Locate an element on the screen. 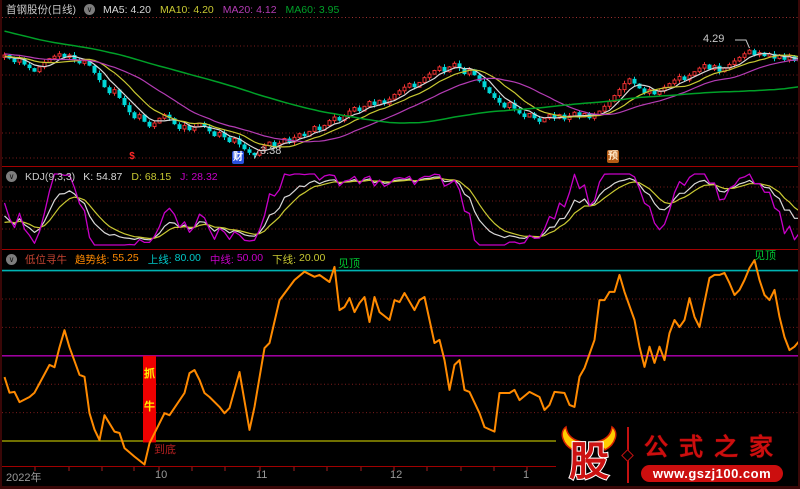  event-badge-icon: 财 is located at coordinates (238, 157).